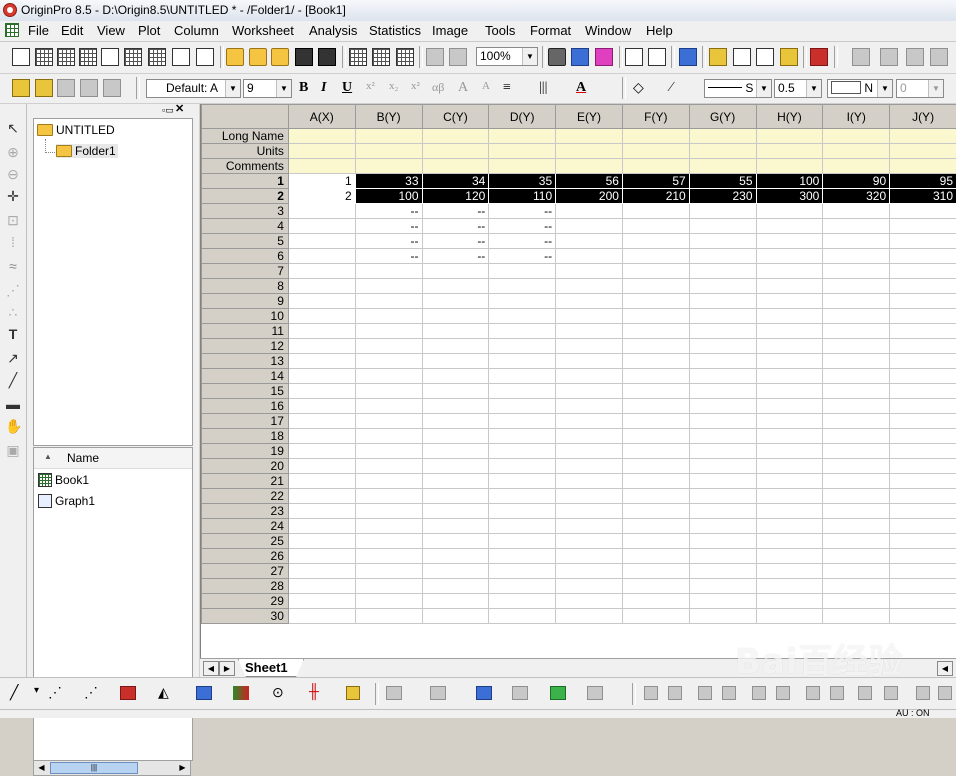  Describe the element at coordinates (558, 693) in the screenshot. I see `heatmap-icon` at that location.